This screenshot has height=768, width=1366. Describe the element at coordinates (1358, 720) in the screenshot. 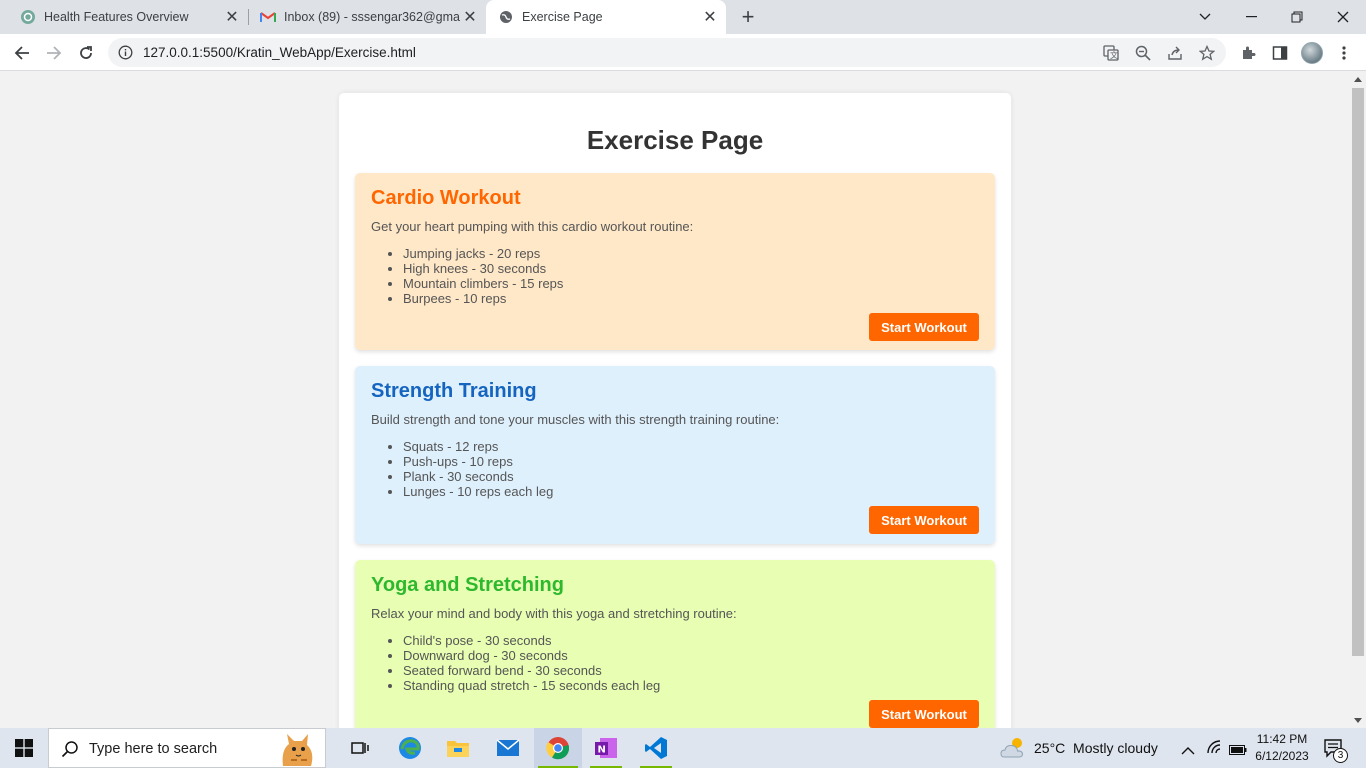

I see `scroll-down-icon` at that location.